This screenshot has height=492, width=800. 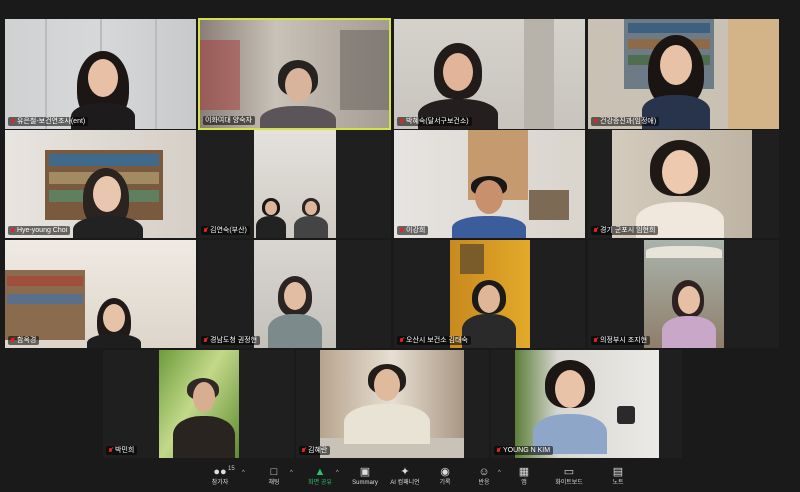 What do you see at coordinates (100, 294) in the screenshot?
I see `video-tile: 함옥경` at bounding box center [100, 294].